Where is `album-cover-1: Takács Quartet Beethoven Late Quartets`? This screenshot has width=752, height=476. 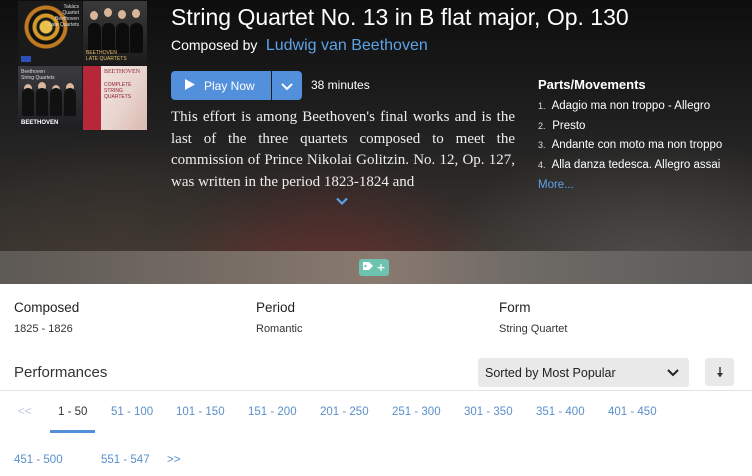
album-cover-1: Takács Quartet Beethoven Late Quartets is located at coordinates (50, 33).